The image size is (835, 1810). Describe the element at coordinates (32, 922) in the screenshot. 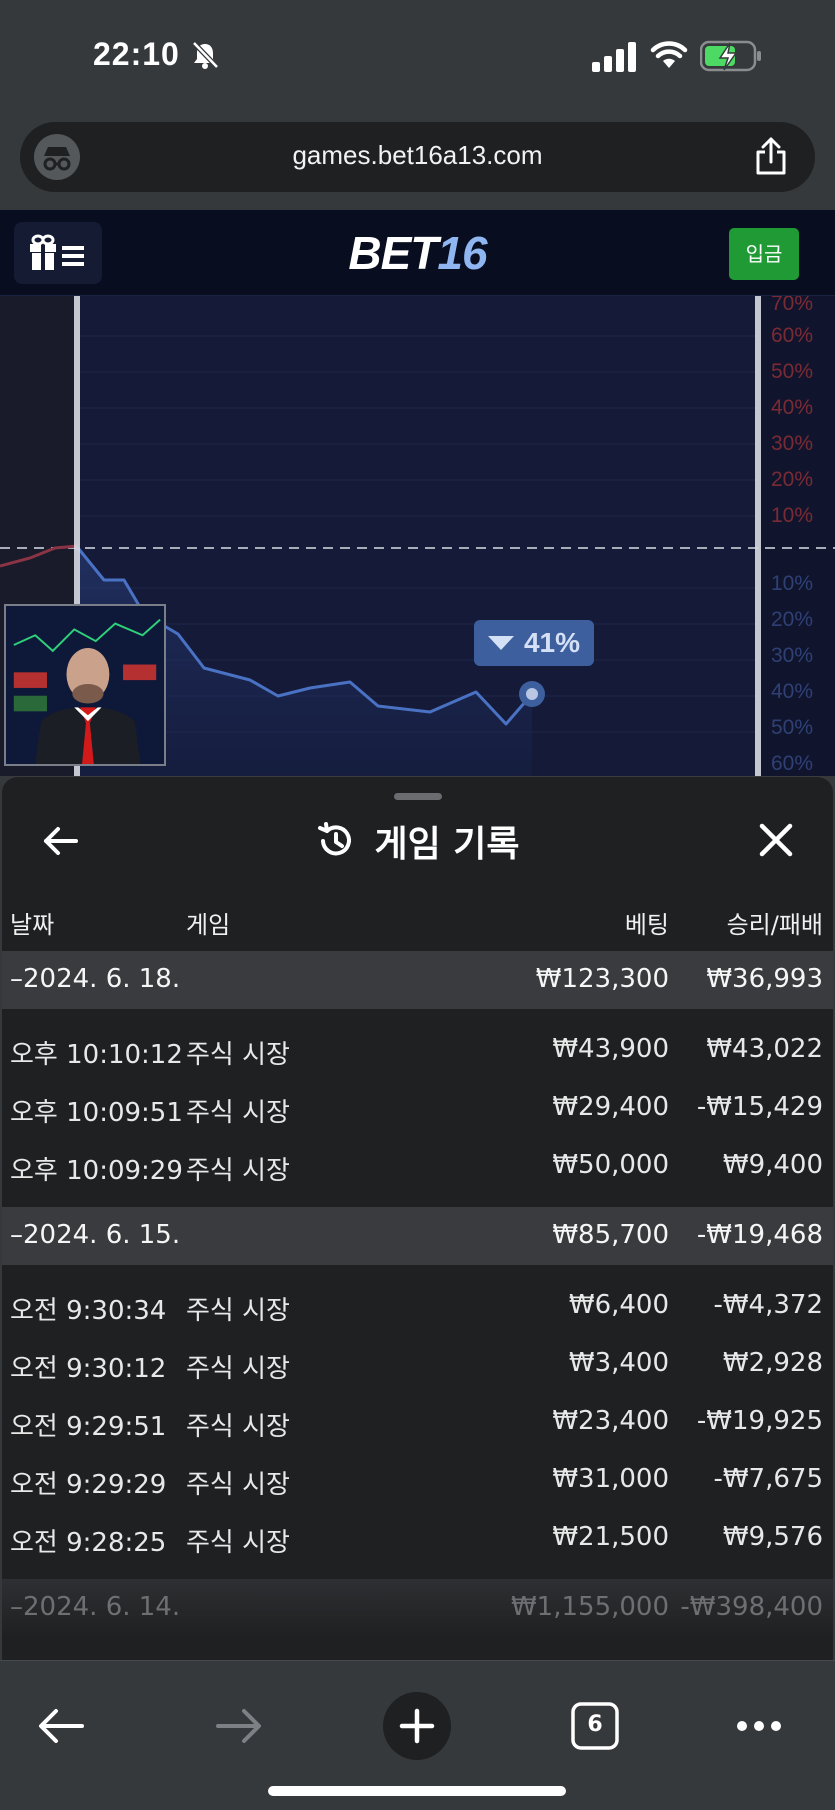

I see `column-date: 날짜` at that location.